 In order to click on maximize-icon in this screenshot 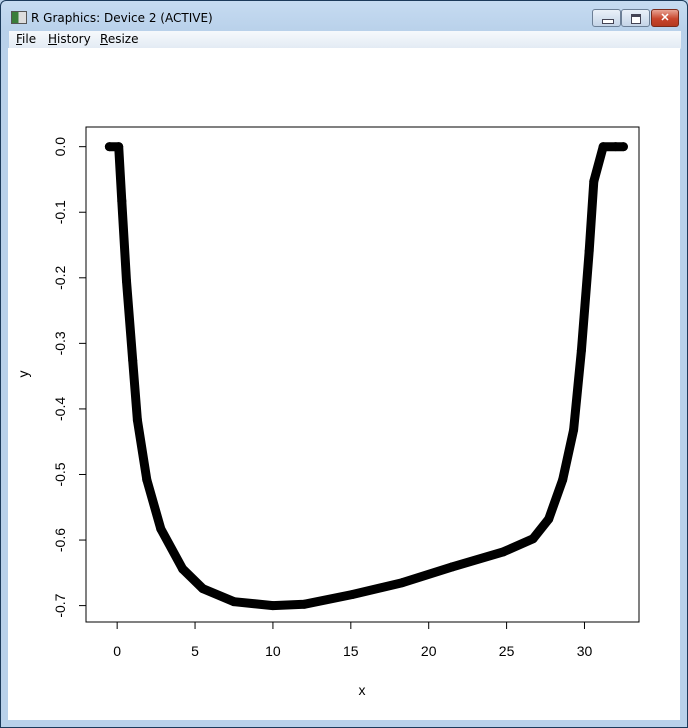, I will do `click(636, 19)`.